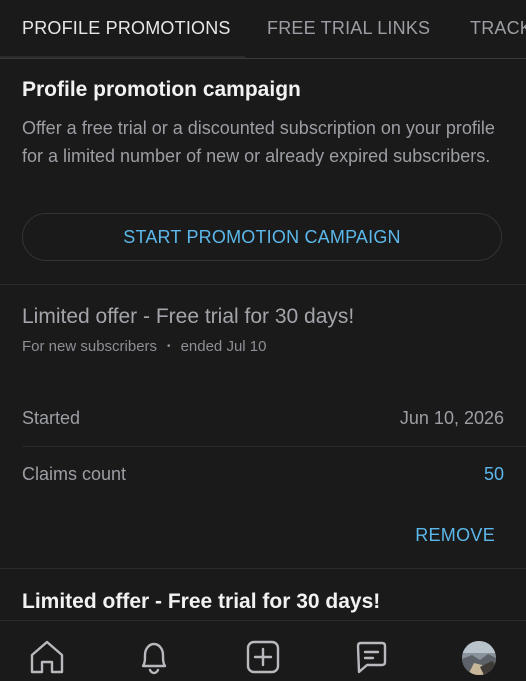 The width and height of the screenshot is (526, 681). Describe the element at coordinates (494, 474) in the screenshot. I see `claims-count-value: 50` at that location.